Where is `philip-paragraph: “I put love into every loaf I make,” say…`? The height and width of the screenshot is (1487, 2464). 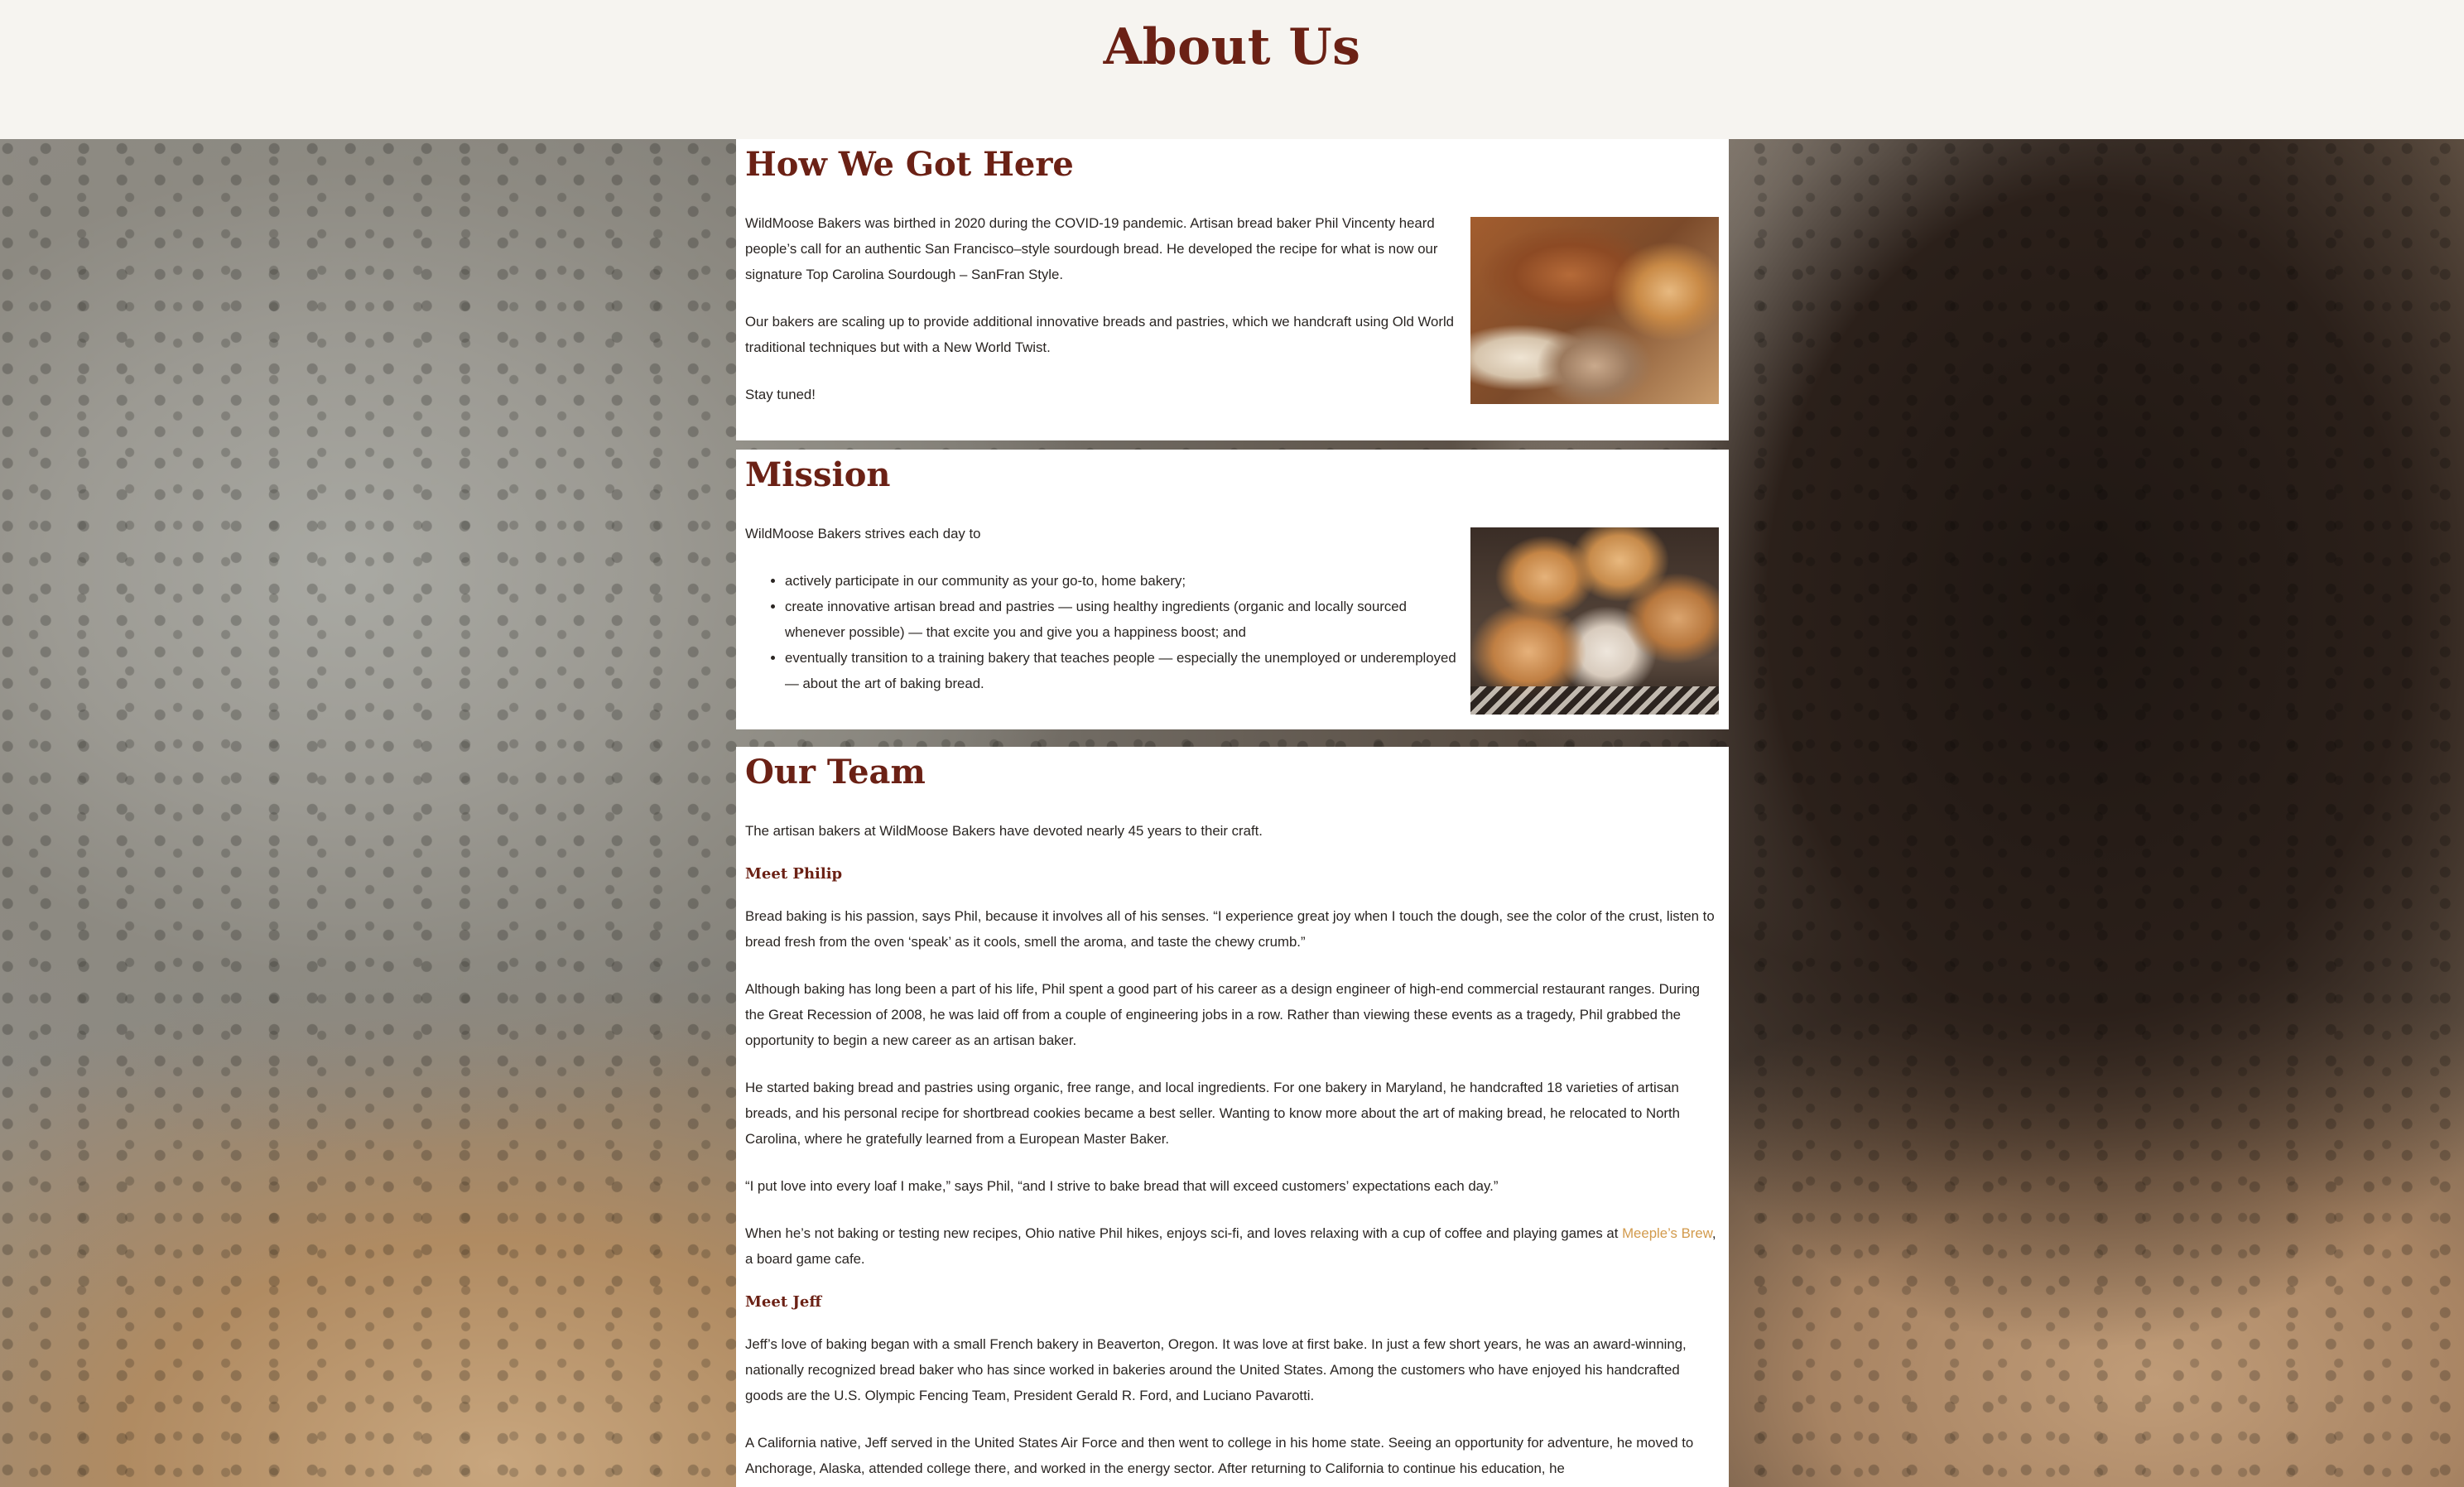
philip-paragraph: “I put love into every loaf I make,” say… is located at coordinates (1122, 1186).